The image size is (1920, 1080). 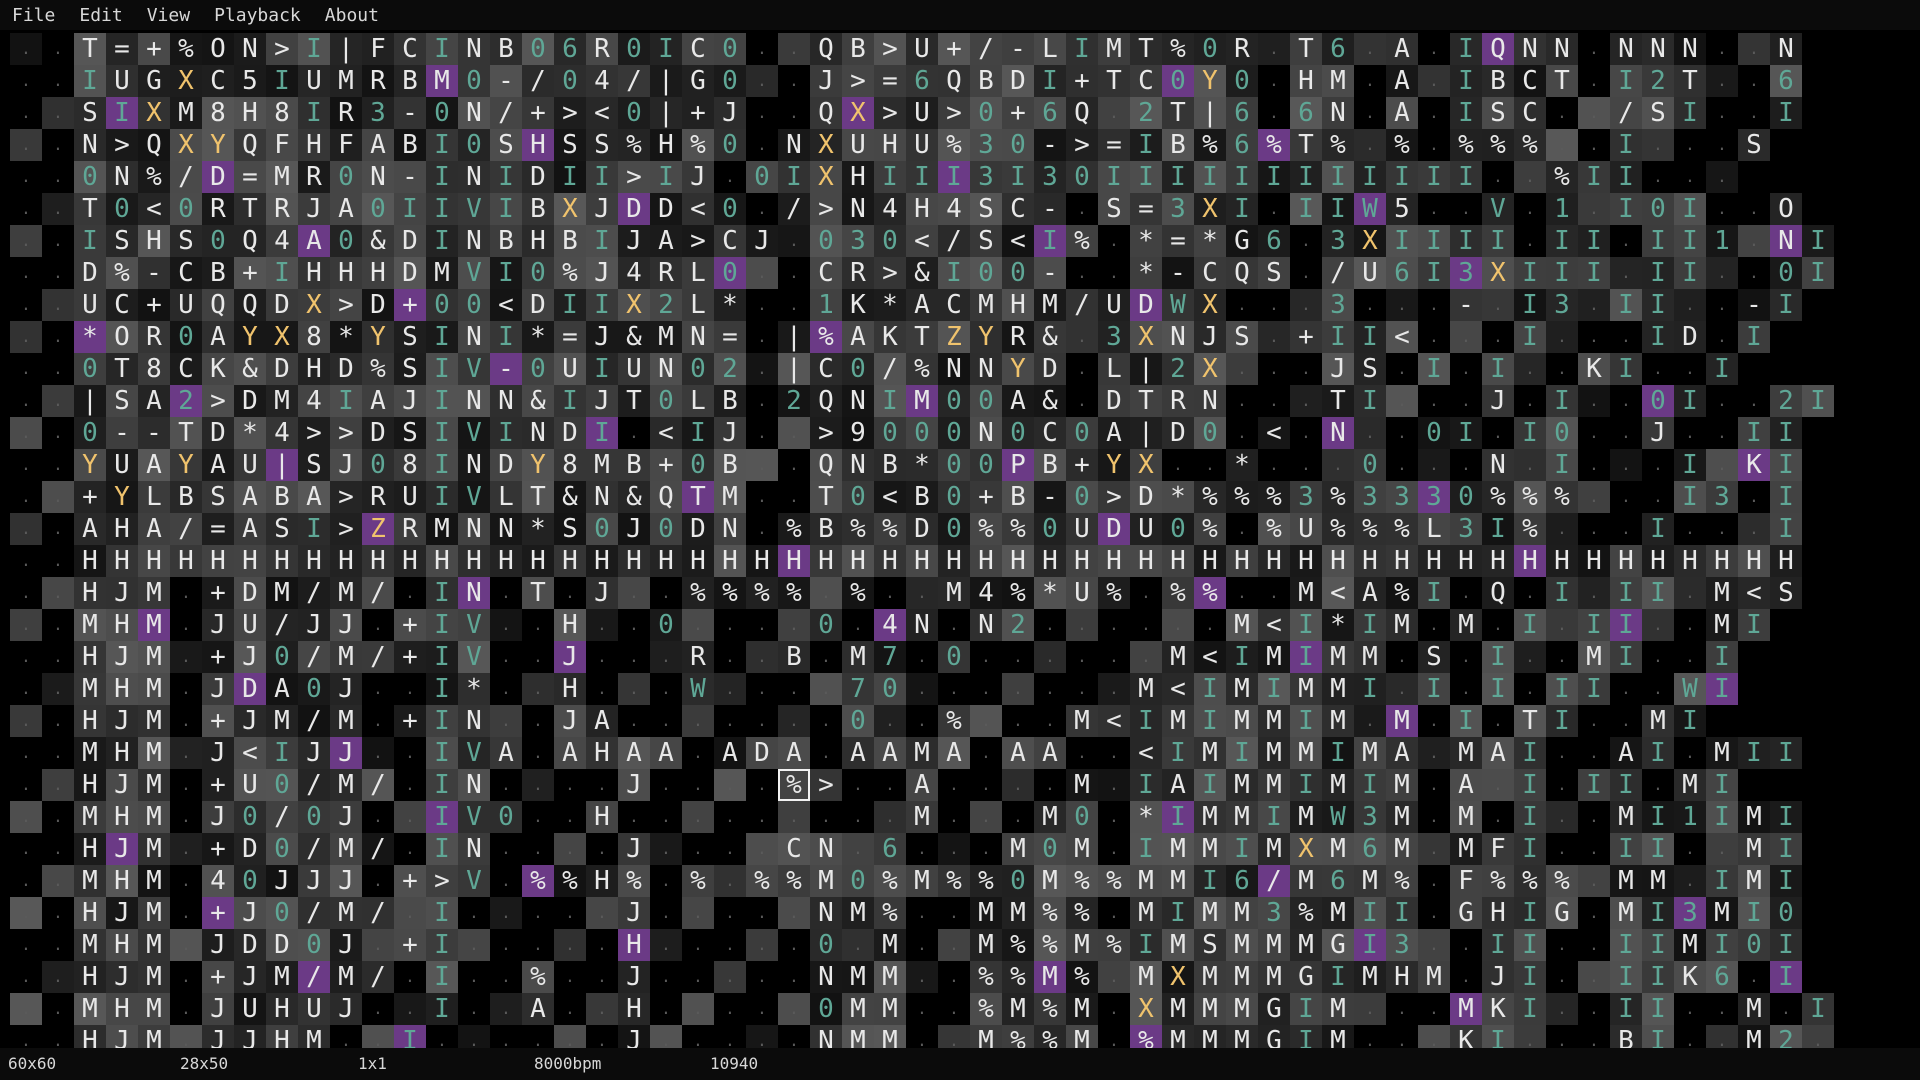 What do you see at coordinates (1402, 209) in the screenshot?
I see `grid-cell: 5` at bounding box center [1402, 209].